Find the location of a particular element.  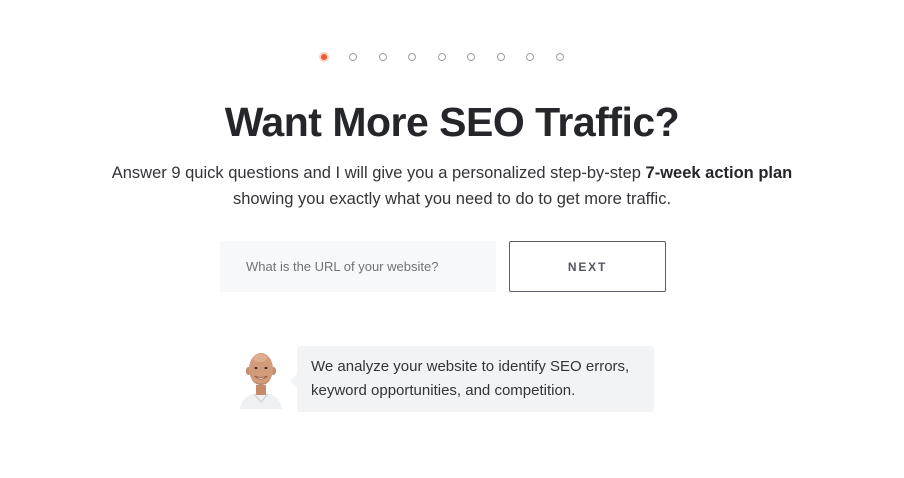

website-url-input is located at coordinates (358, 266).